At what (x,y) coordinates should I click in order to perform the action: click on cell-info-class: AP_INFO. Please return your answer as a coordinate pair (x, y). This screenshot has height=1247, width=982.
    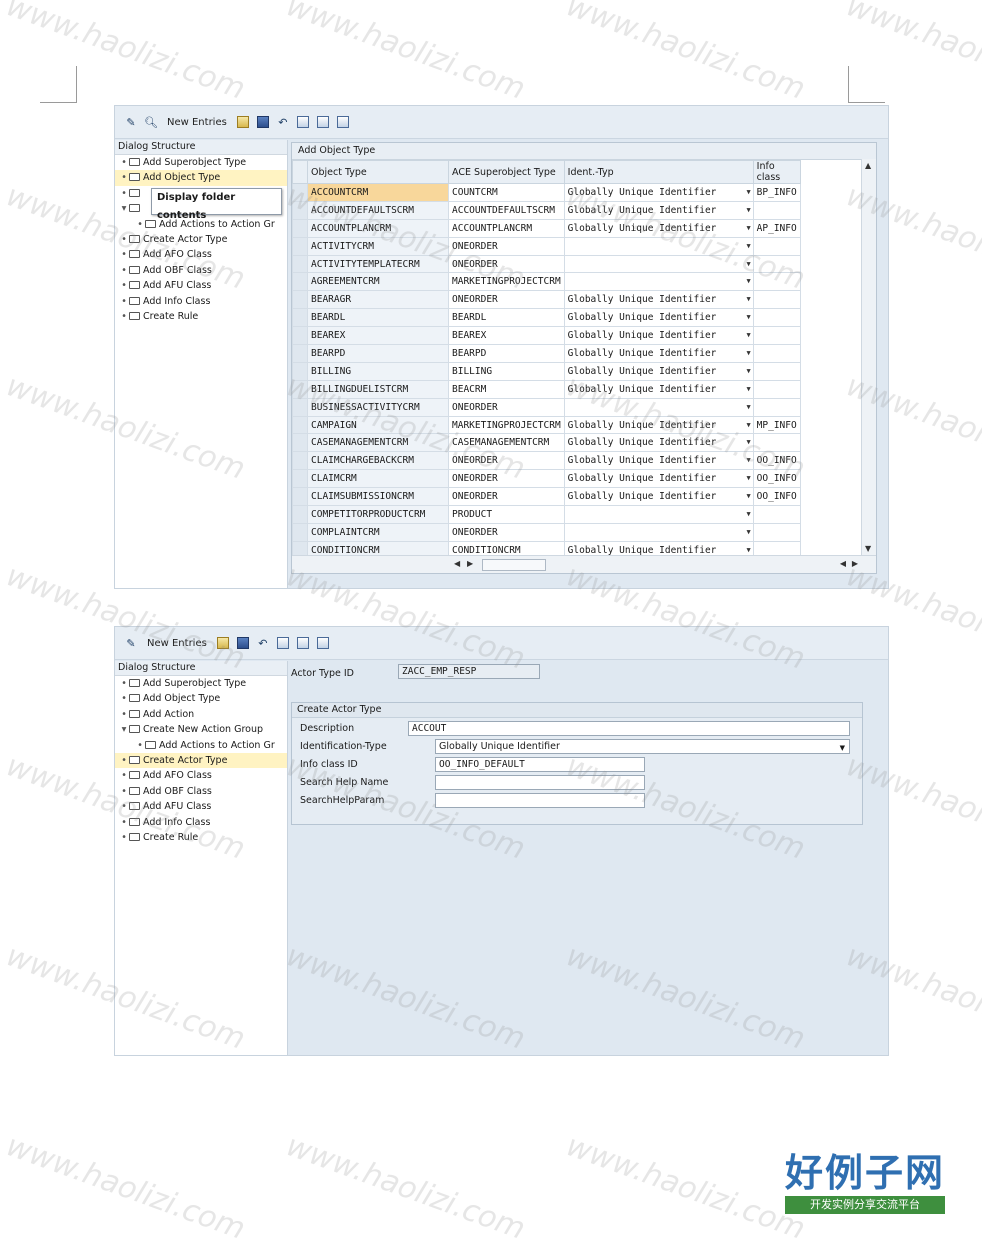
    Looking at the image, I should click on (776, 228).